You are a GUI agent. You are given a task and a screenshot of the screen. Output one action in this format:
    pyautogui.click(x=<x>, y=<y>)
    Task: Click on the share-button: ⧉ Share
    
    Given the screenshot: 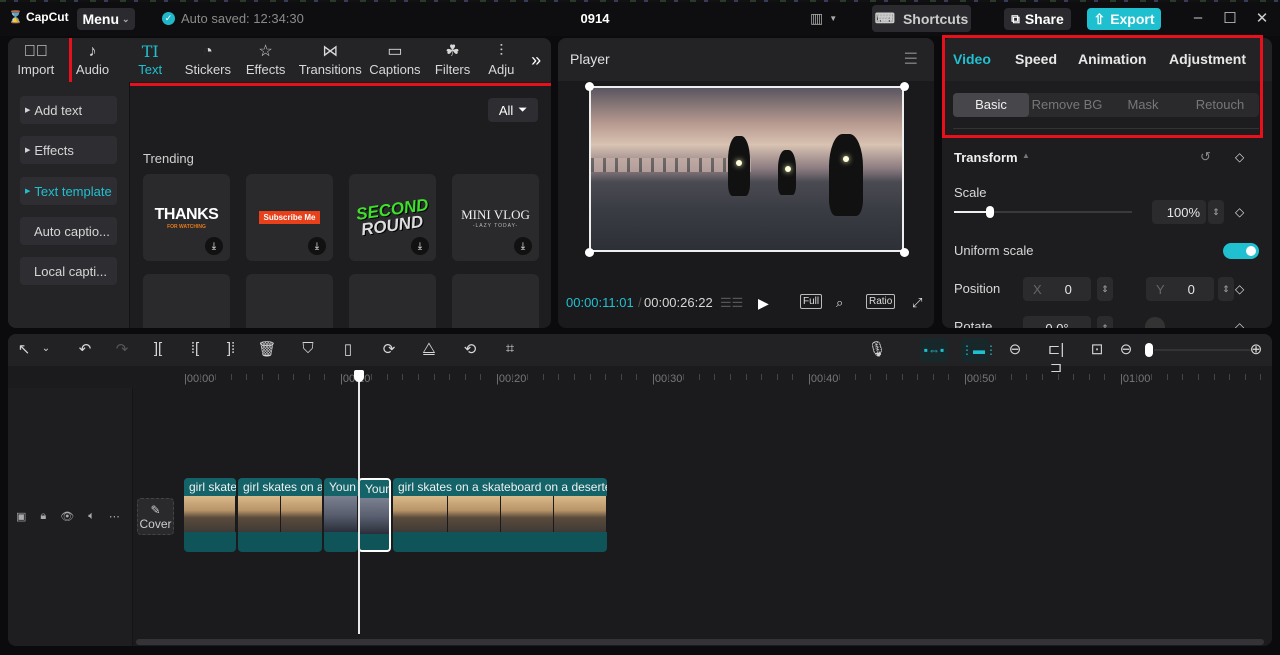 What is the action you would take?
    pyautogui.click(x=1037, y=19)
    